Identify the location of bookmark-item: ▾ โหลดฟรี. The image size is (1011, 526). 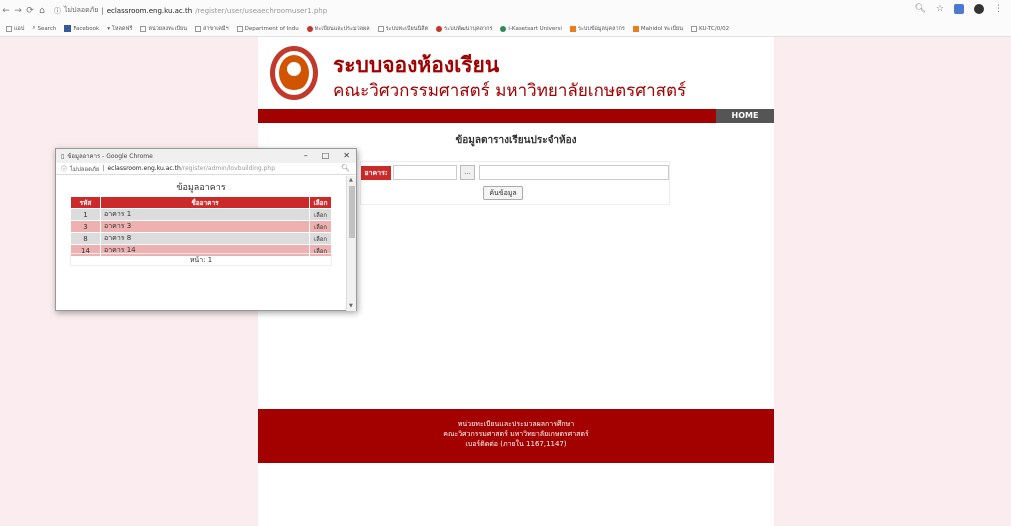
(119, 29).